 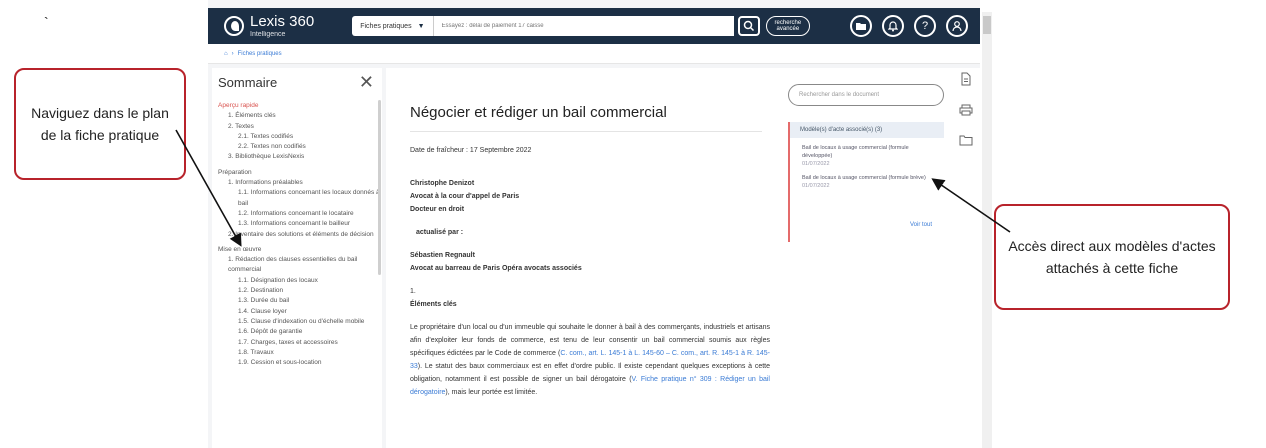 I want to click on see-all-link: Voir tout, so click(x=921, y=225).